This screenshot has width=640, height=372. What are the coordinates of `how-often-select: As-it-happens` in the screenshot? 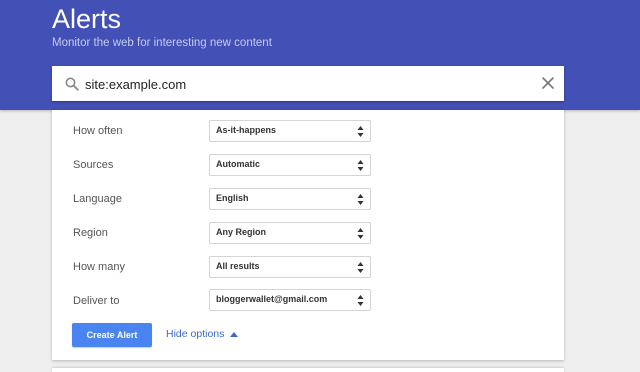 It's located at (290, 131).